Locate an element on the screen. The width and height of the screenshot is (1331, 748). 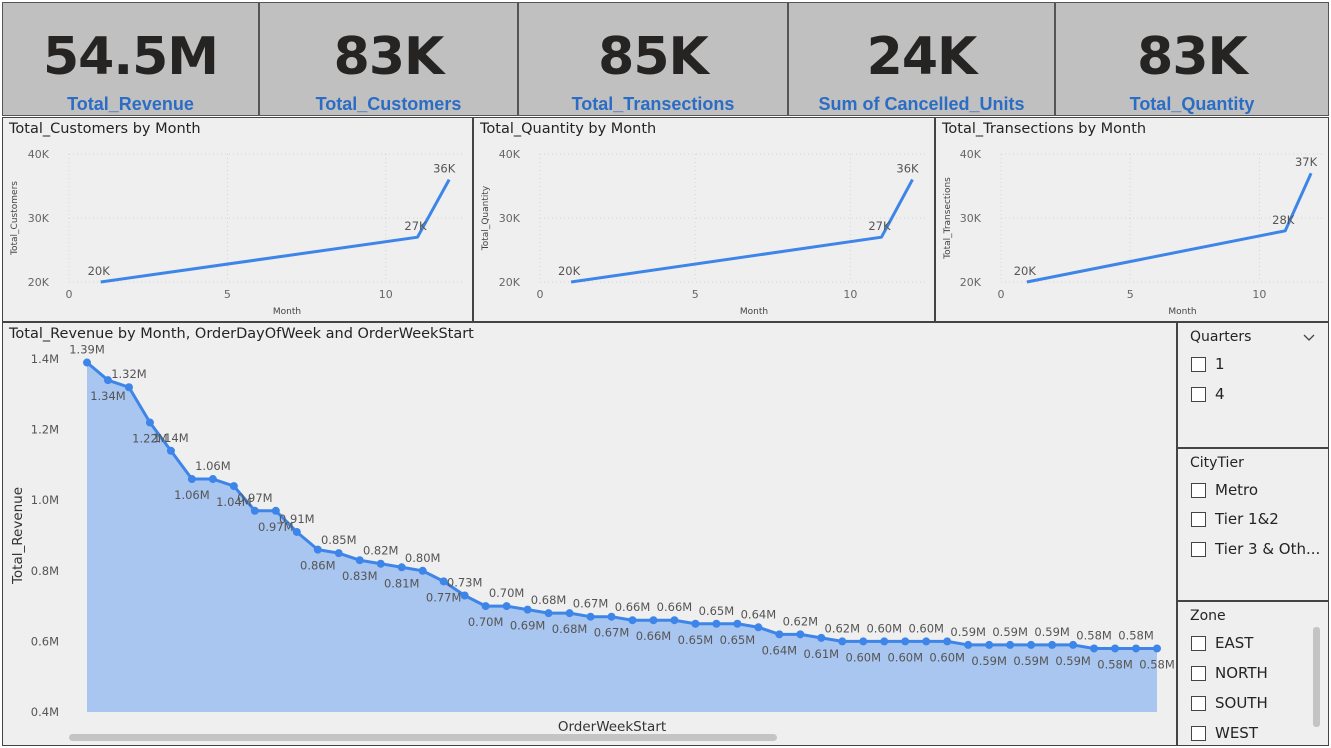
data-label: 0.64M is located at coordinates (759, 614).